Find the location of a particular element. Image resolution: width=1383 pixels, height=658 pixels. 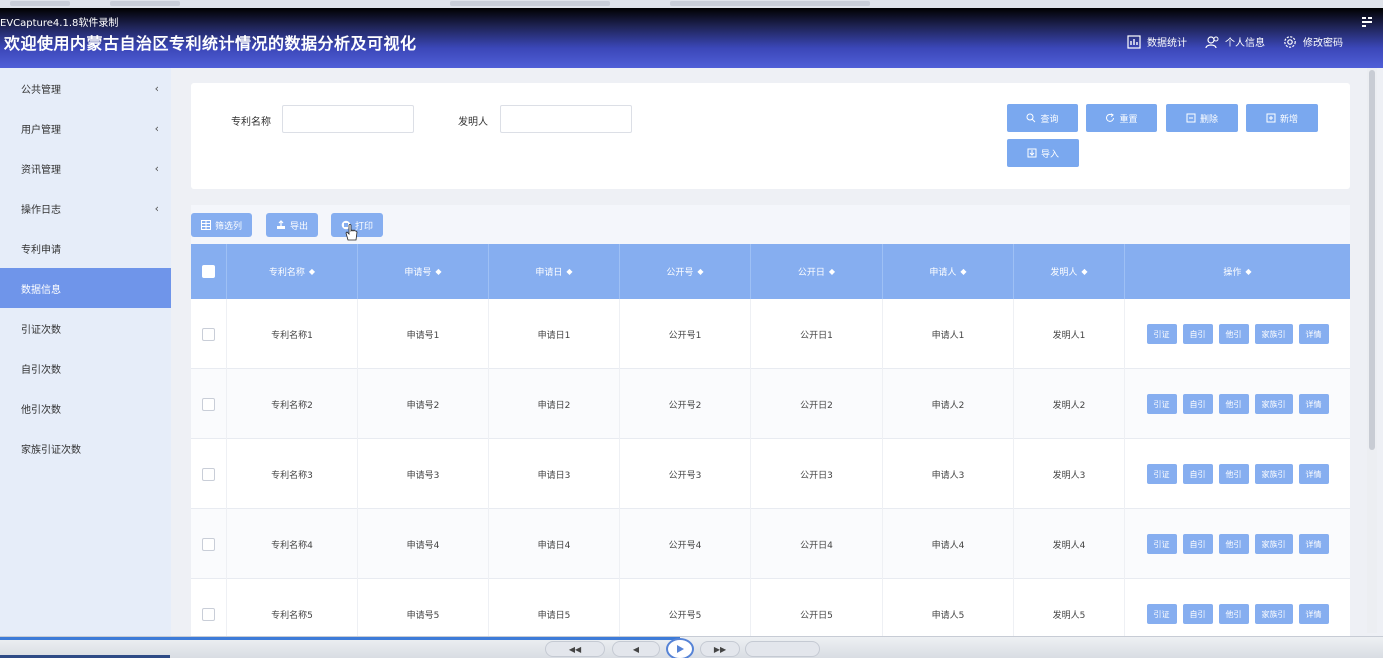

delete-button: 删除 is located at coordinates (1202, 118).